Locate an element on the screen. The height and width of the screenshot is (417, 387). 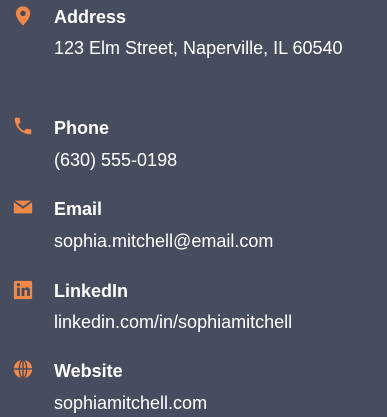
phone-icon is located at coordinates (23, 126).